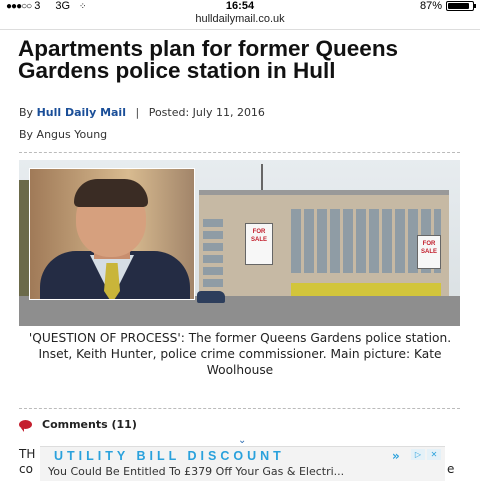  Describe the element at coordinates (112, 234) in the screenshot. I see `inset-portrait` at that location.